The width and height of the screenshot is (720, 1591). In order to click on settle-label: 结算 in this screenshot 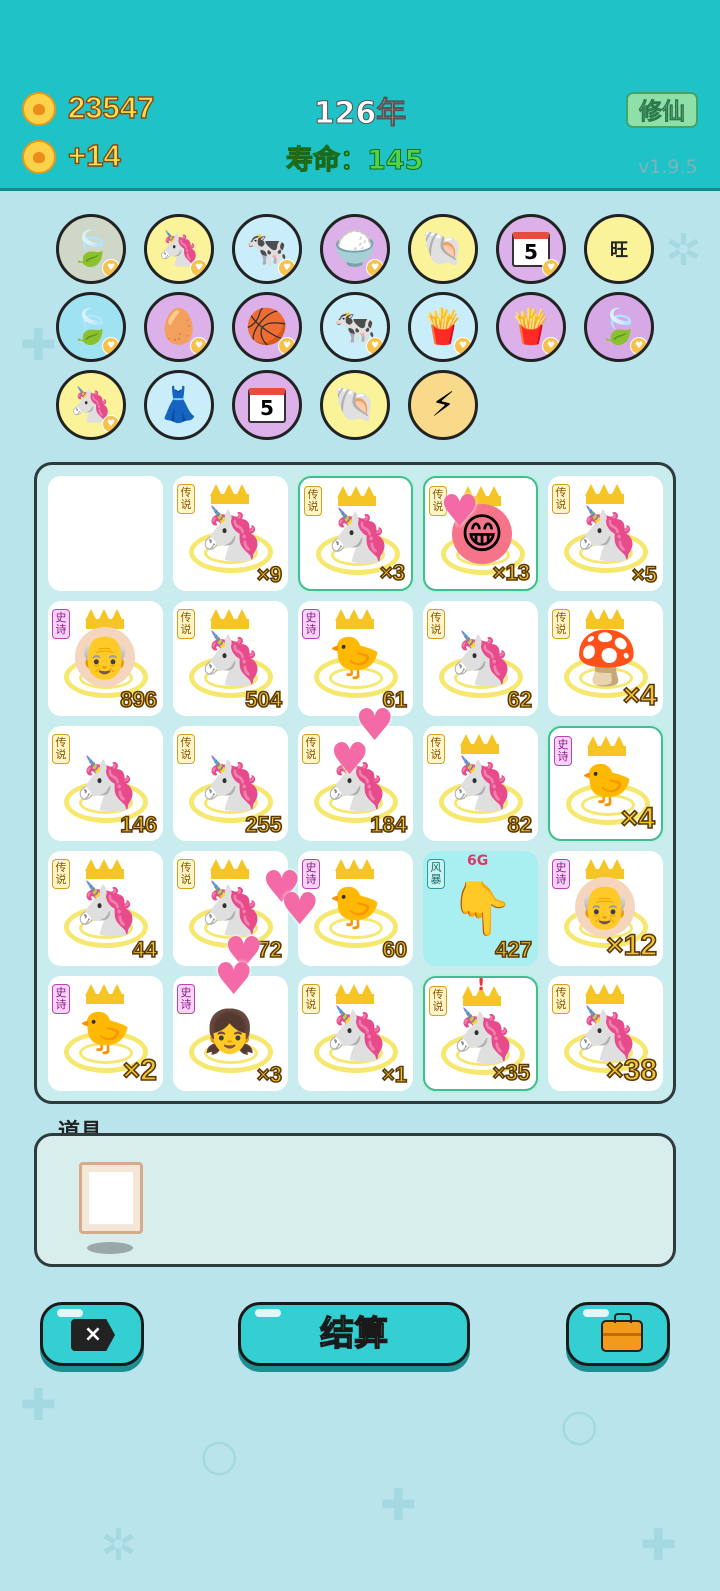, I will do `click(353, 1333)`.